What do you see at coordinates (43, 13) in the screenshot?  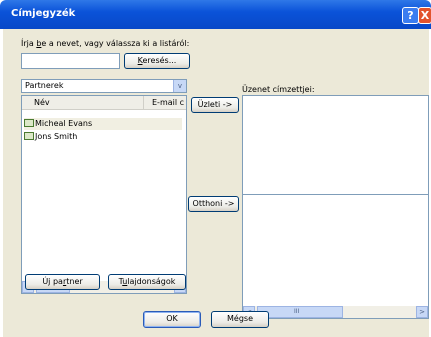 I see `window-title: Címjegyzék` at bounding box center [43, 13].